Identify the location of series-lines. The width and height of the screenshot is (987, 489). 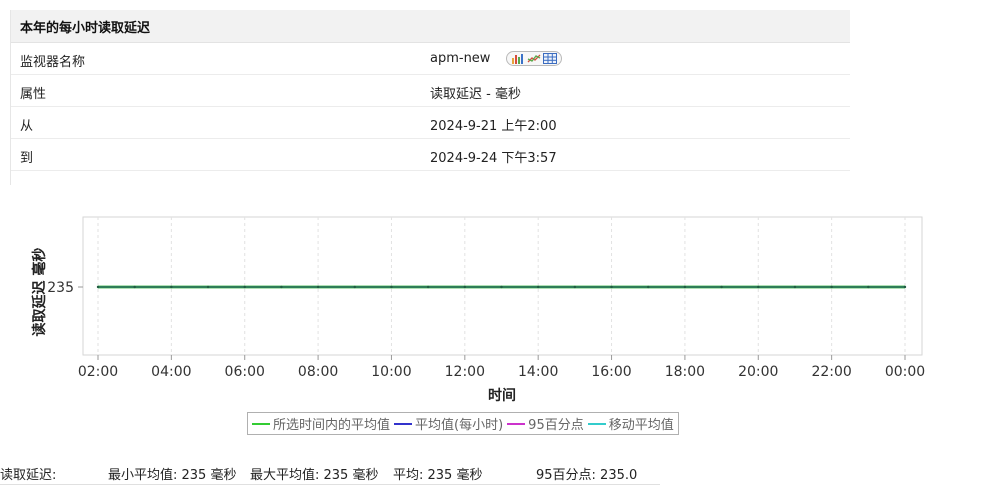
(501, 287).